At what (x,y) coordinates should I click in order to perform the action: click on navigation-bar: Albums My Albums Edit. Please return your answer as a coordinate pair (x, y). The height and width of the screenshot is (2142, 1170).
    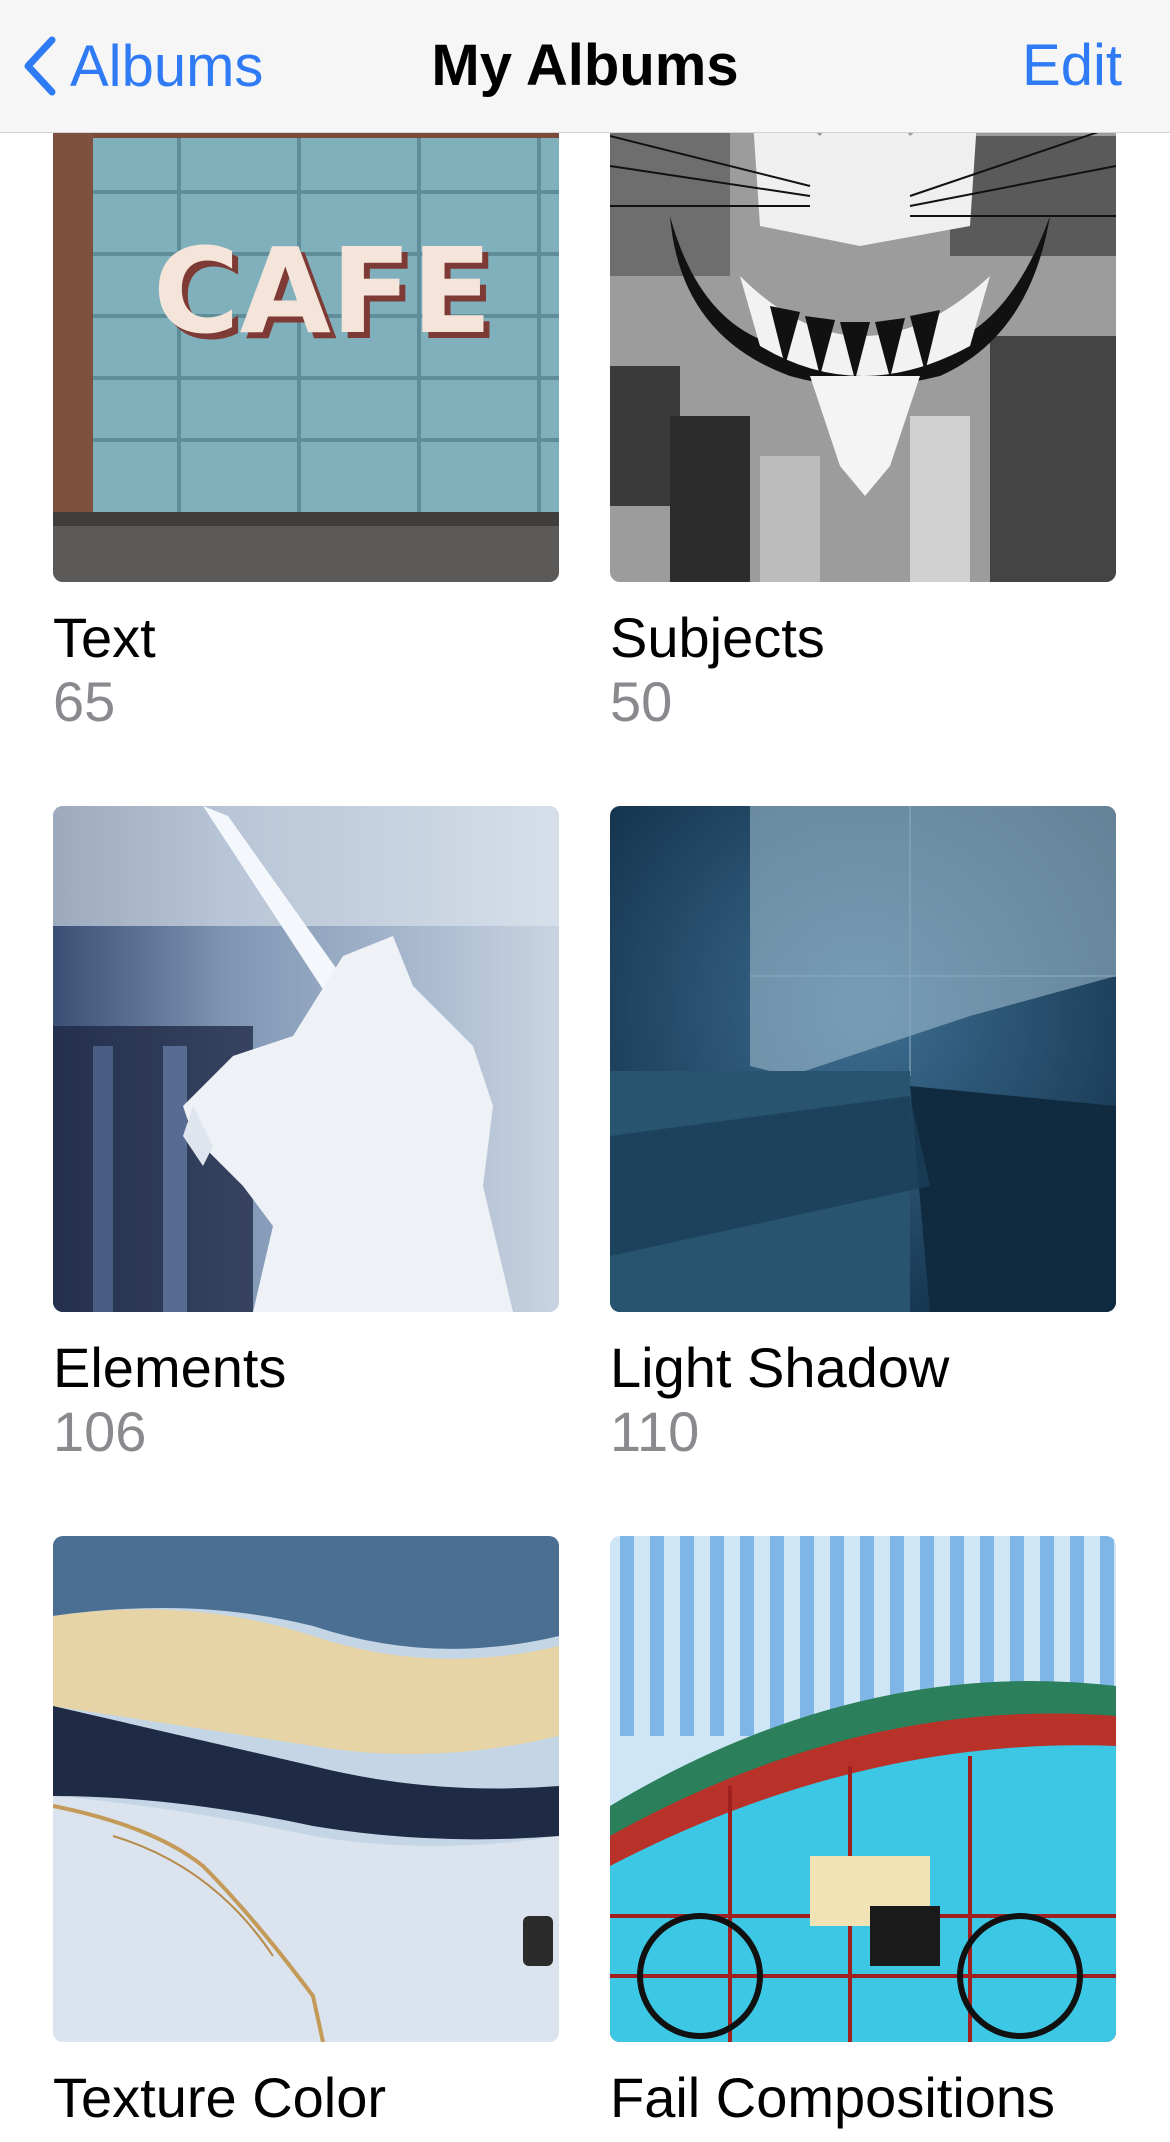
    Looking at the image, I should click on (585, 66).